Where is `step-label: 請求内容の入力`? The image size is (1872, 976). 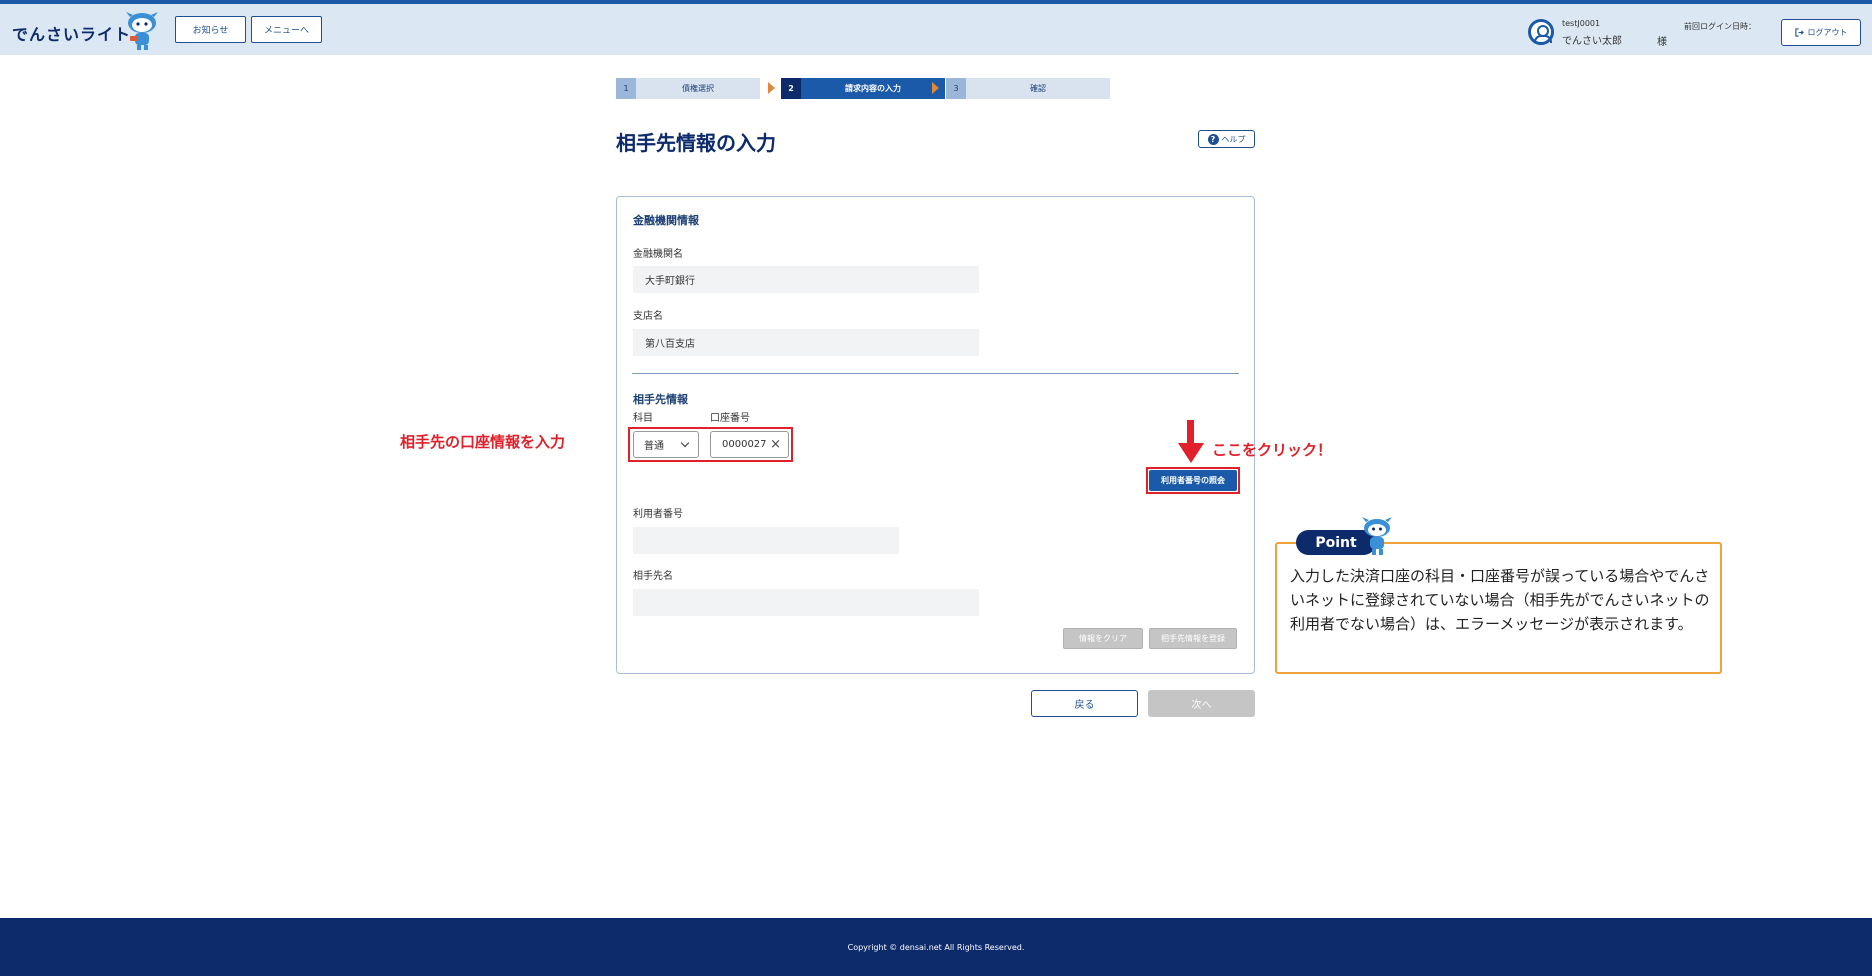 step-label: 請求内容の入力 is located at coordinates (873, 88).